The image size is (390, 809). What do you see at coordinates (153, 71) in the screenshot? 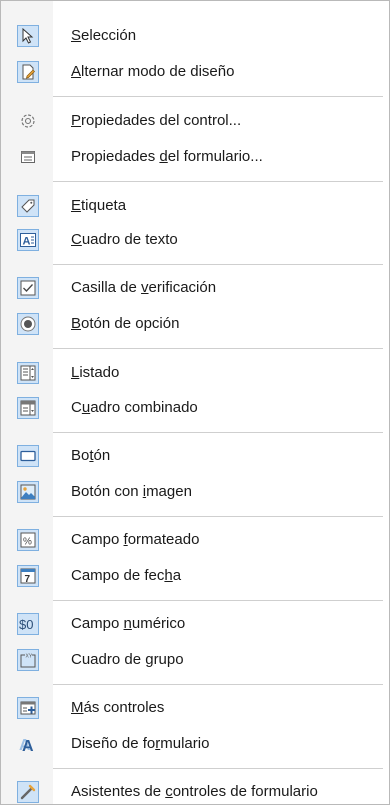
I see `menu-item-label: Alternar modo de diseño` at bounding box center [153, 71].